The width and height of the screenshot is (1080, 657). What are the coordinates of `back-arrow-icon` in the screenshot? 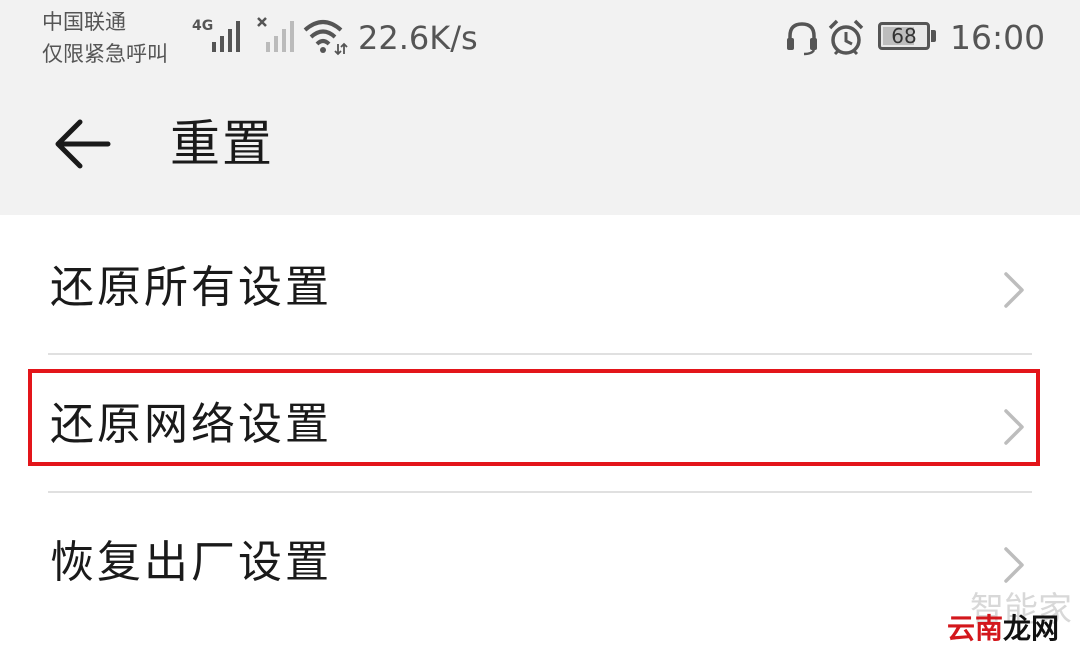 It's located at (84, 144).